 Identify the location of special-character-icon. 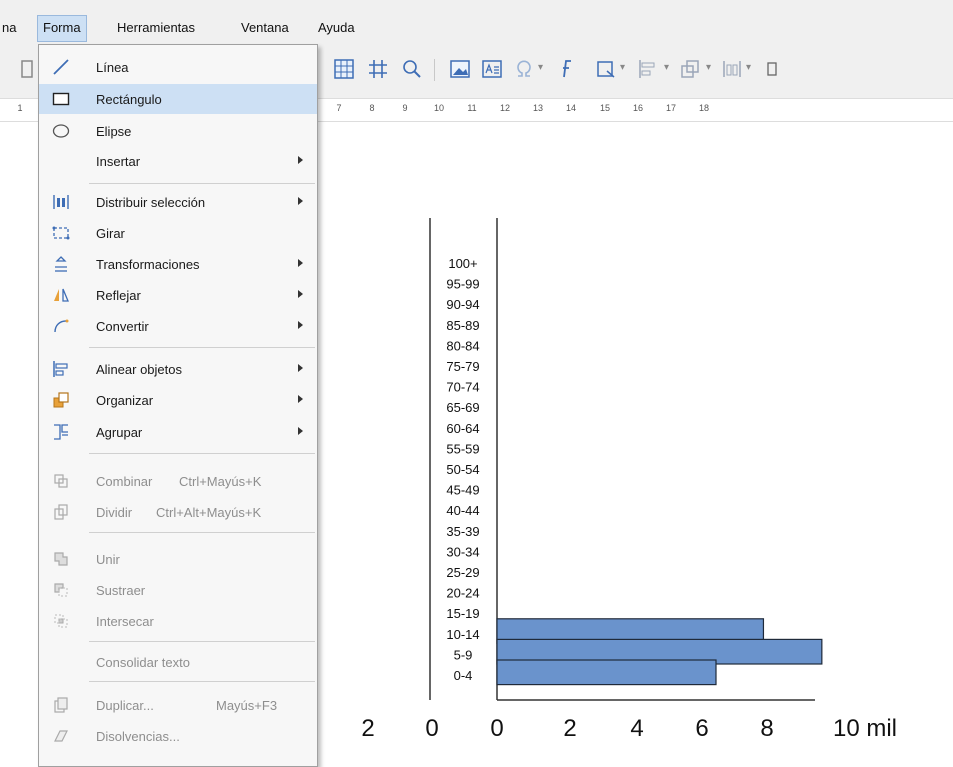
(524, 69).